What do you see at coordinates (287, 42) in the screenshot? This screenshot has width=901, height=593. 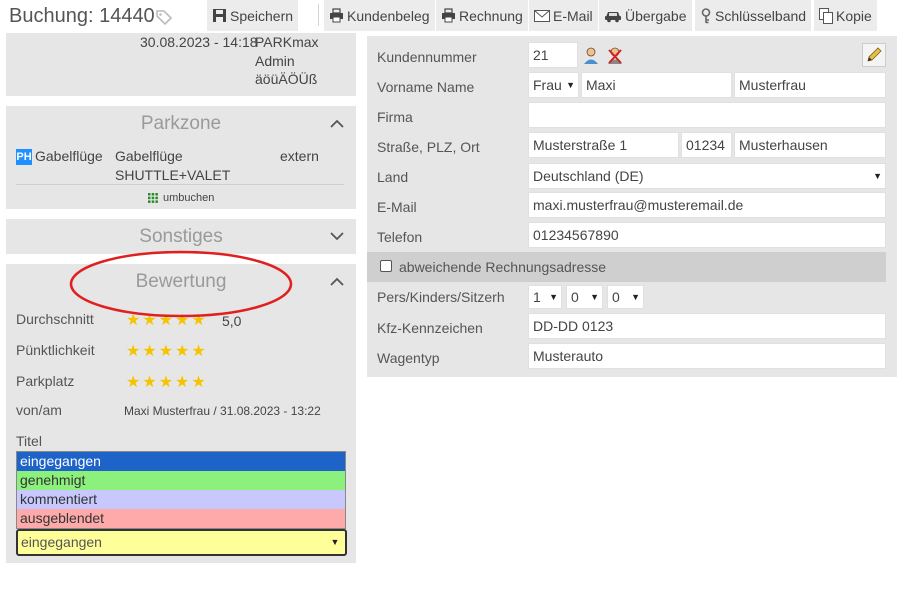 I see `booking-source: PARKmax` at bounding box center [287, 42].